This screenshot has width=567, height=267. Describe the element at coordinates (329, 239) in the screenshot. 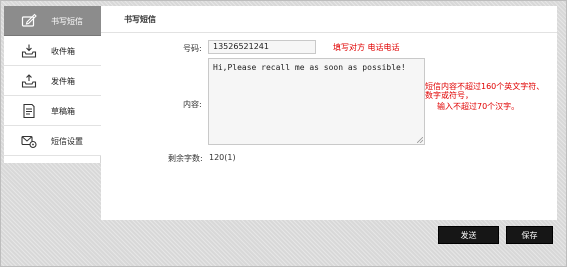

I see `action-bar: 发送 保存` at that location.